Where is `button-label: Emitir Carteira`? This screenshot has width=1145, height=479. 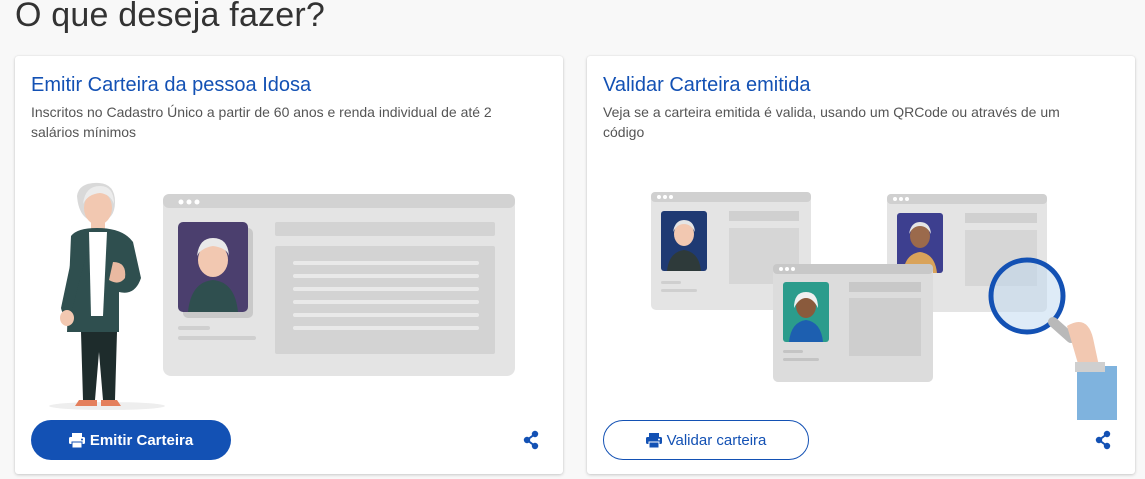 button-label: Emitir Carteira is located at coordinates (141, 440).